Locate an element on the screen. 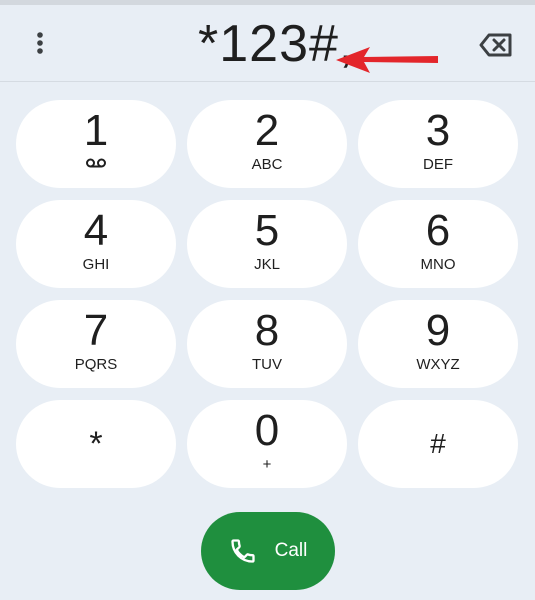 The width and height of the screenshot is (535, 600). key-1: 1 is located at coordinates (96, 144).